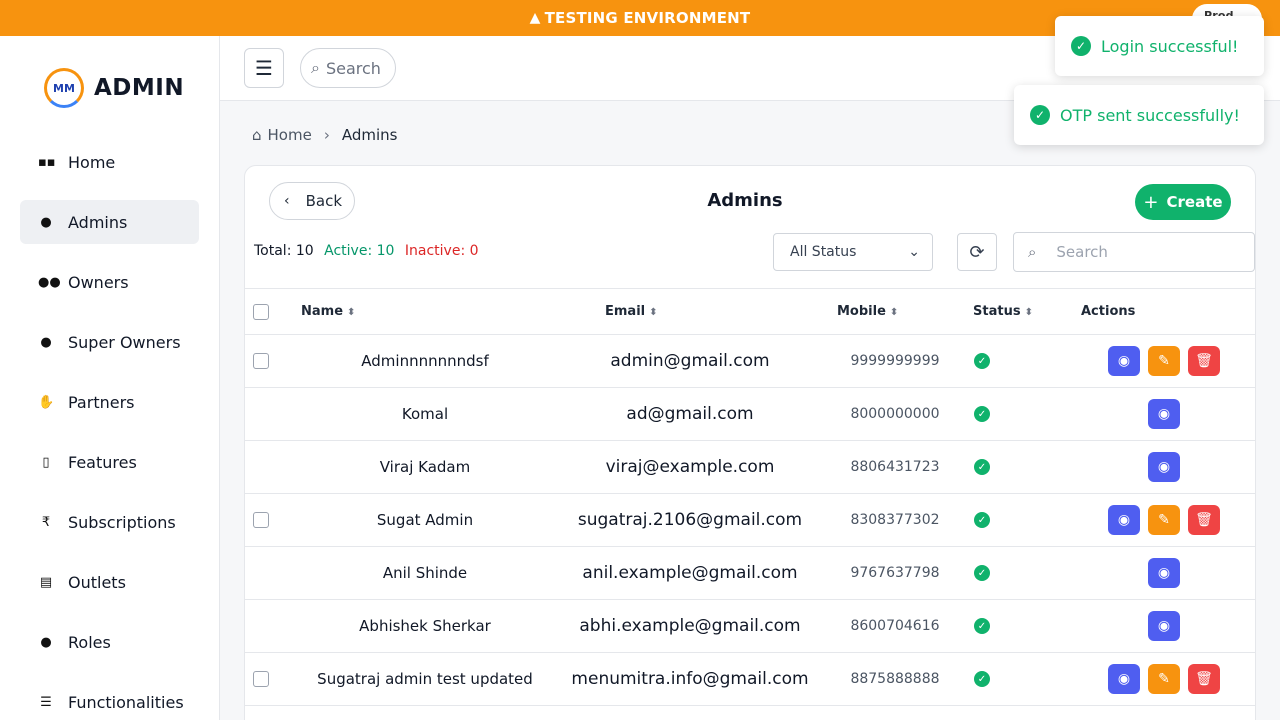 The image size is (1280, 720). Describe the element at coordinates (1150, 115) in the screenshot. I see `toast-message: OTP sent successfully!` at that location.